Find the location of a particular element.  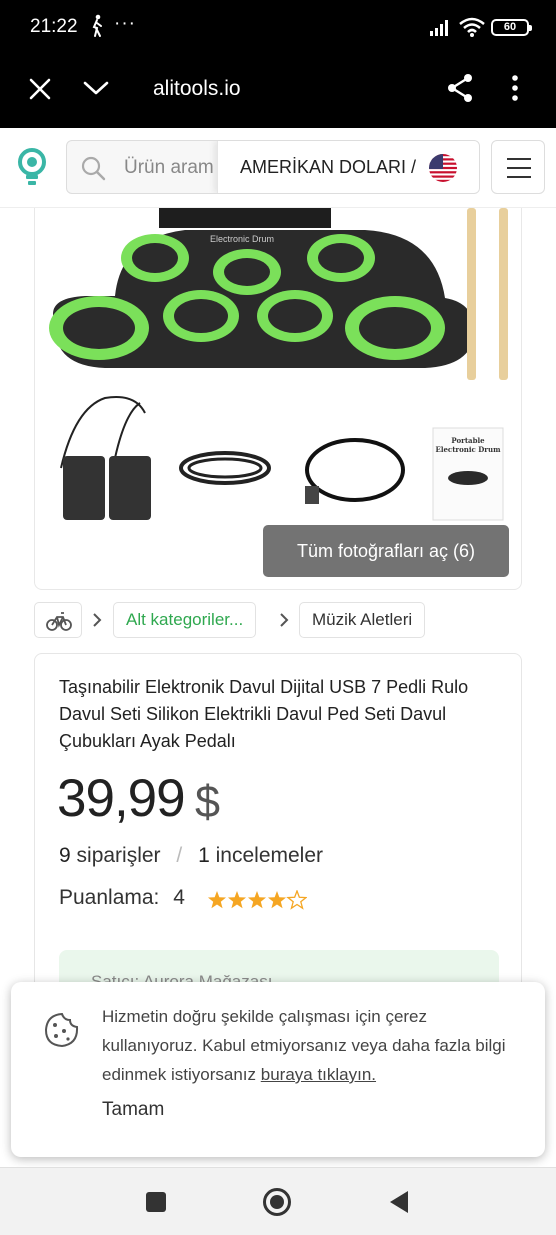

search-input: Ürün aram AMERİKAN DOLARI / is located at coordinates (273, 167).